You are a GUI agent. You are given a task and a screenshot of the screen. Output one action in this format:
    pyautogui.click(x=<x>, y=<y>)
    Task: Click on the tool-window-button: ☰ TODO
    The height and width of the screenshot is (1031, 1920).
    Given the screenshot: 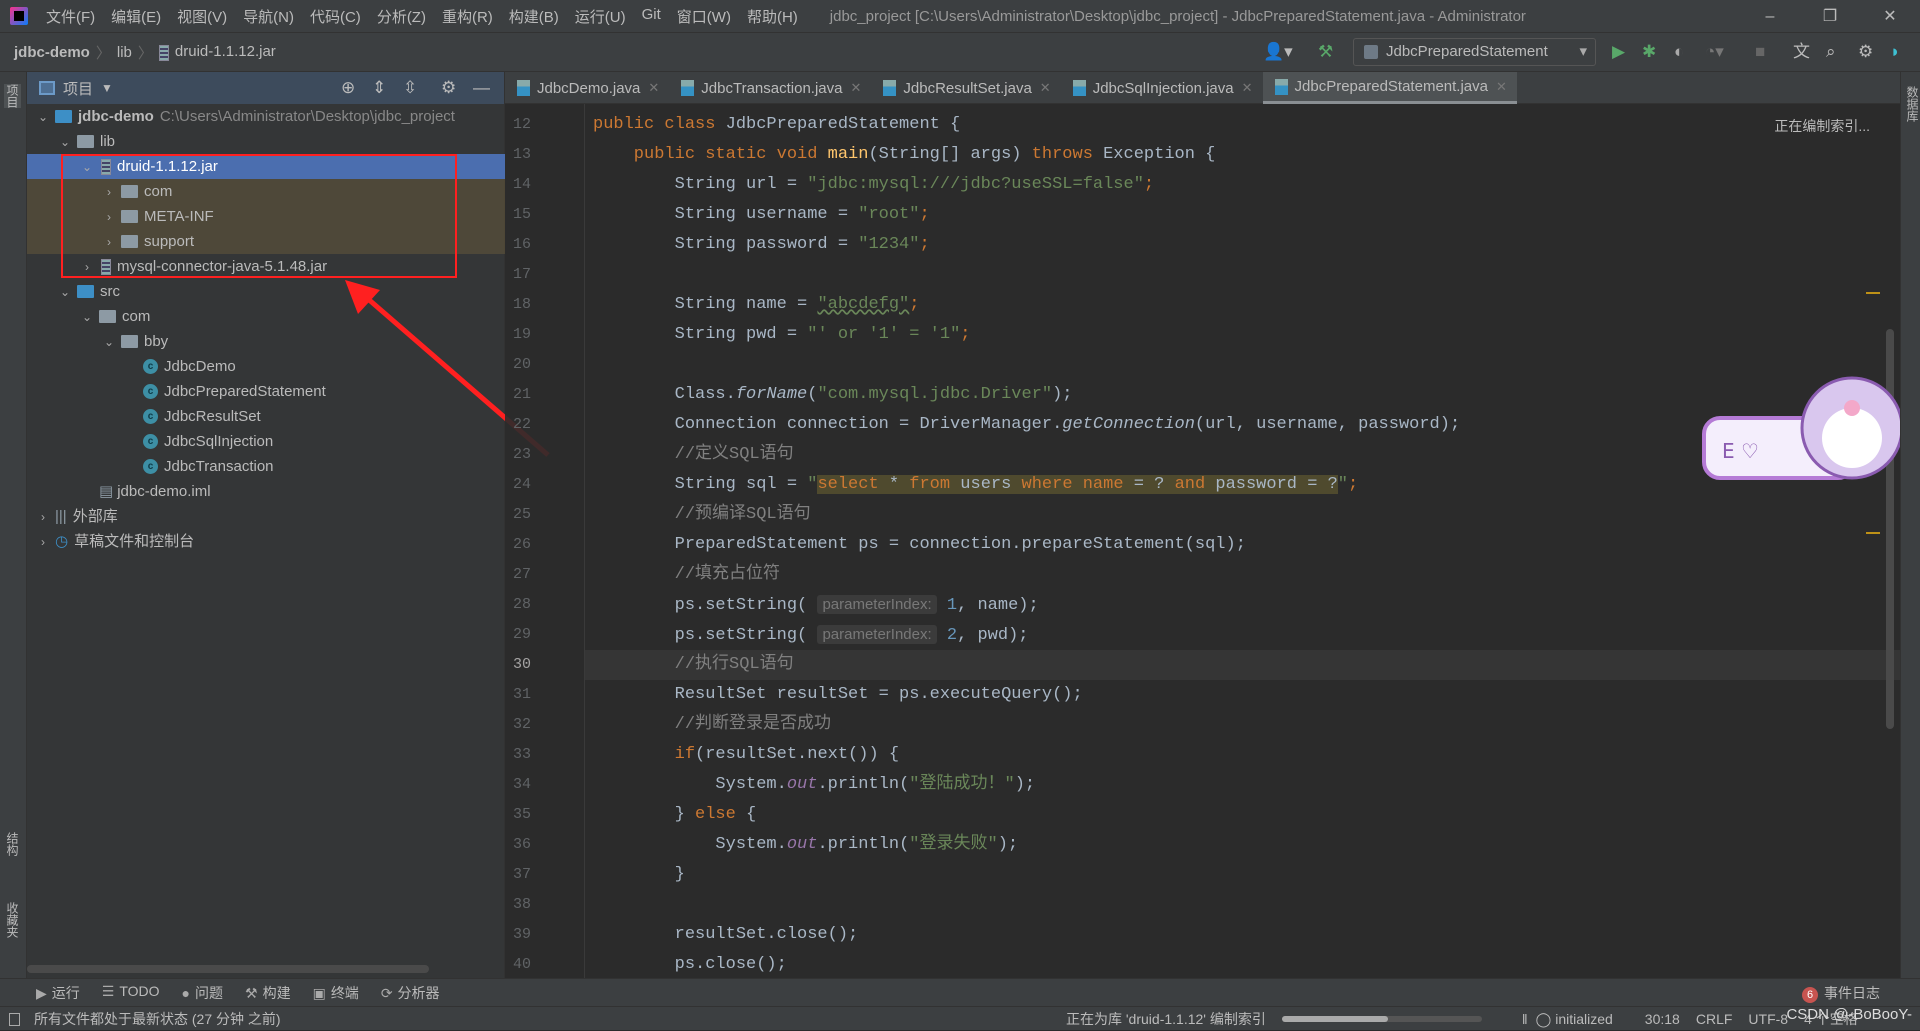 What is the action you would take?
    pyautogui.click(x=131, y=993)
    